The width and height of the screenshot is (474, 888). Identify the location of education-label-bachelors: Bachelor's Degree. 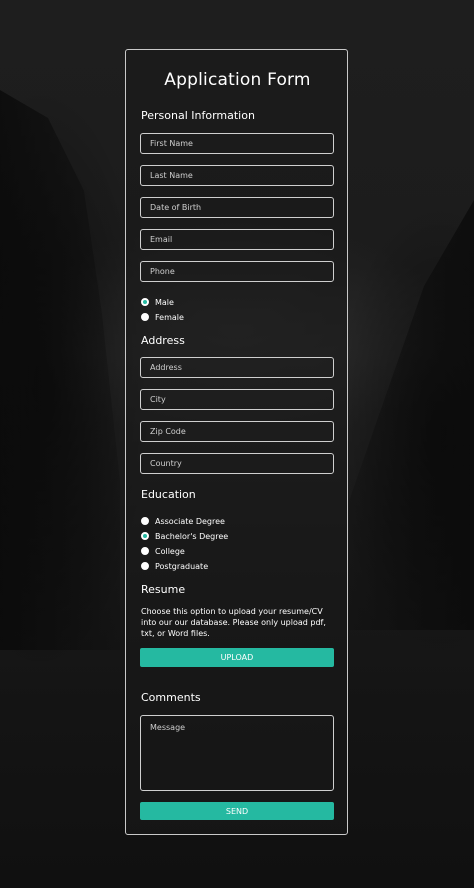
(192, 536).